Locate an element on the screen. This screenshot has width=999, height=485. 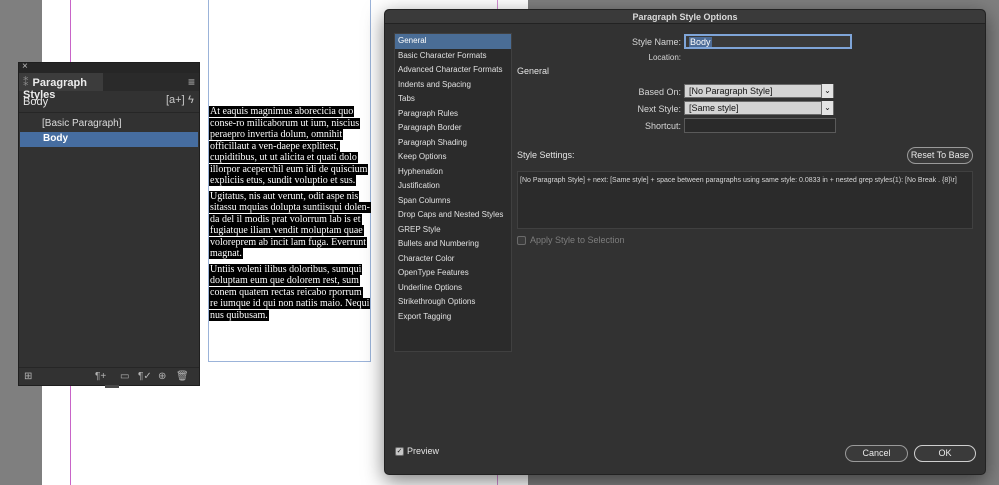
category-item: Strikethrough Options is located at coordinates (453, 302).